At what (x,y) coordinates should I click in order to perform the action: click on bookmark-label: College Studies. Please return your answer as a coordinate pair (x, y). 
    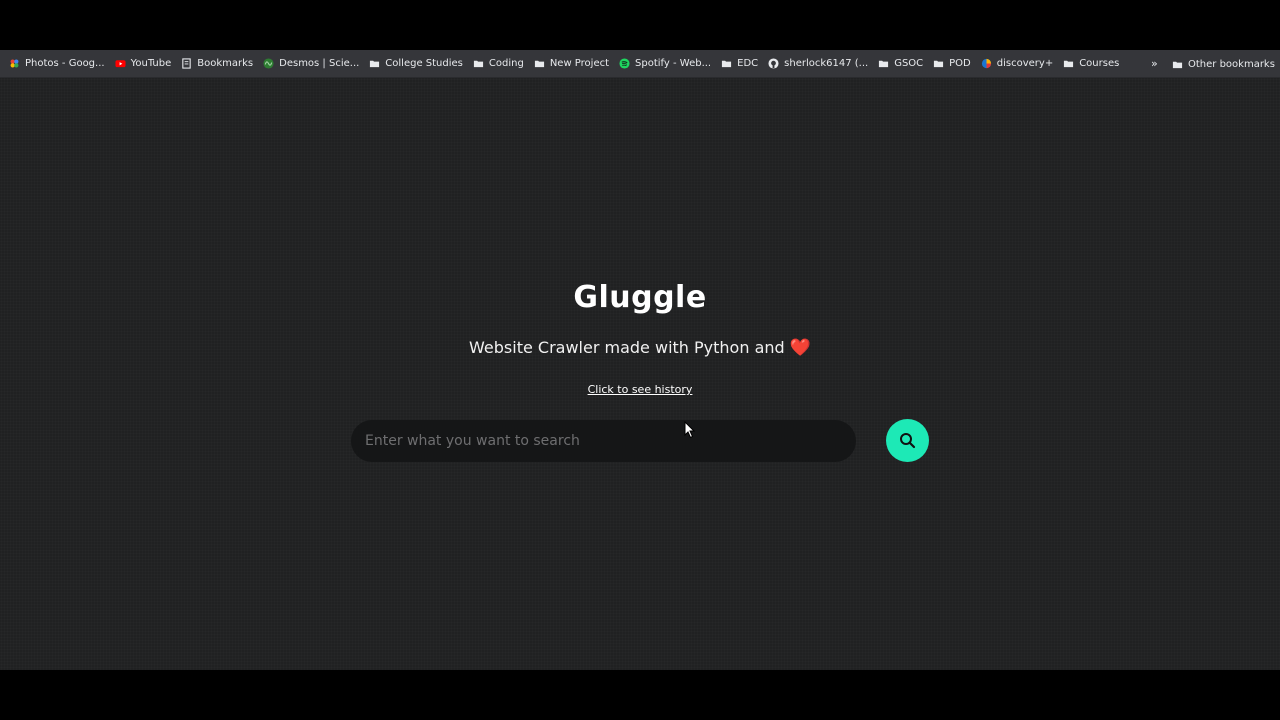
    Looking at the image, I should click on (424, 63).